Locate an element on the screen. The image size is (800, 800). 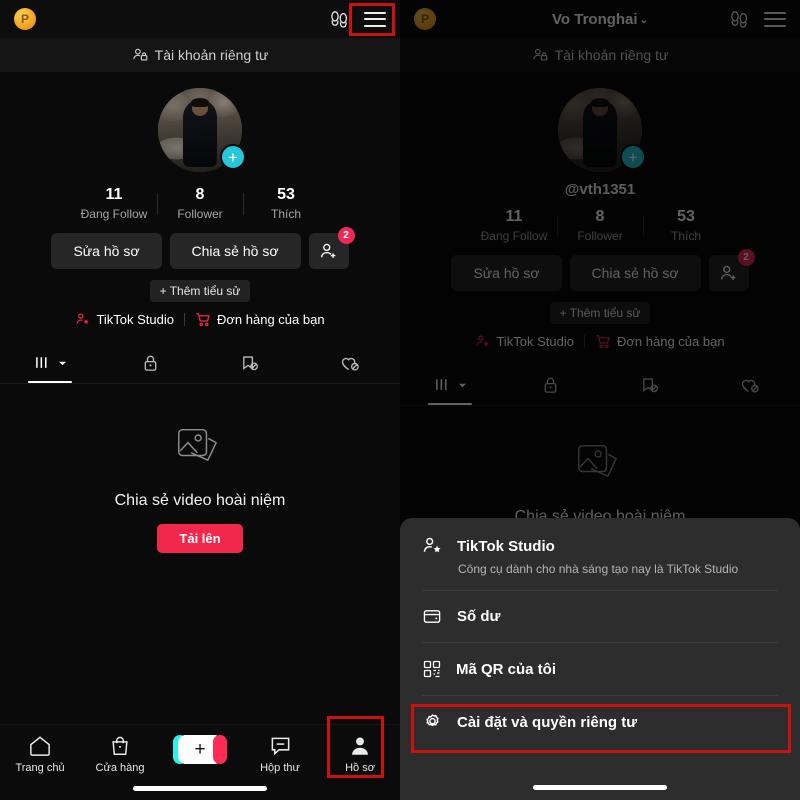
nav-shop: Cửa hàng is located at coordinates (120, 754).